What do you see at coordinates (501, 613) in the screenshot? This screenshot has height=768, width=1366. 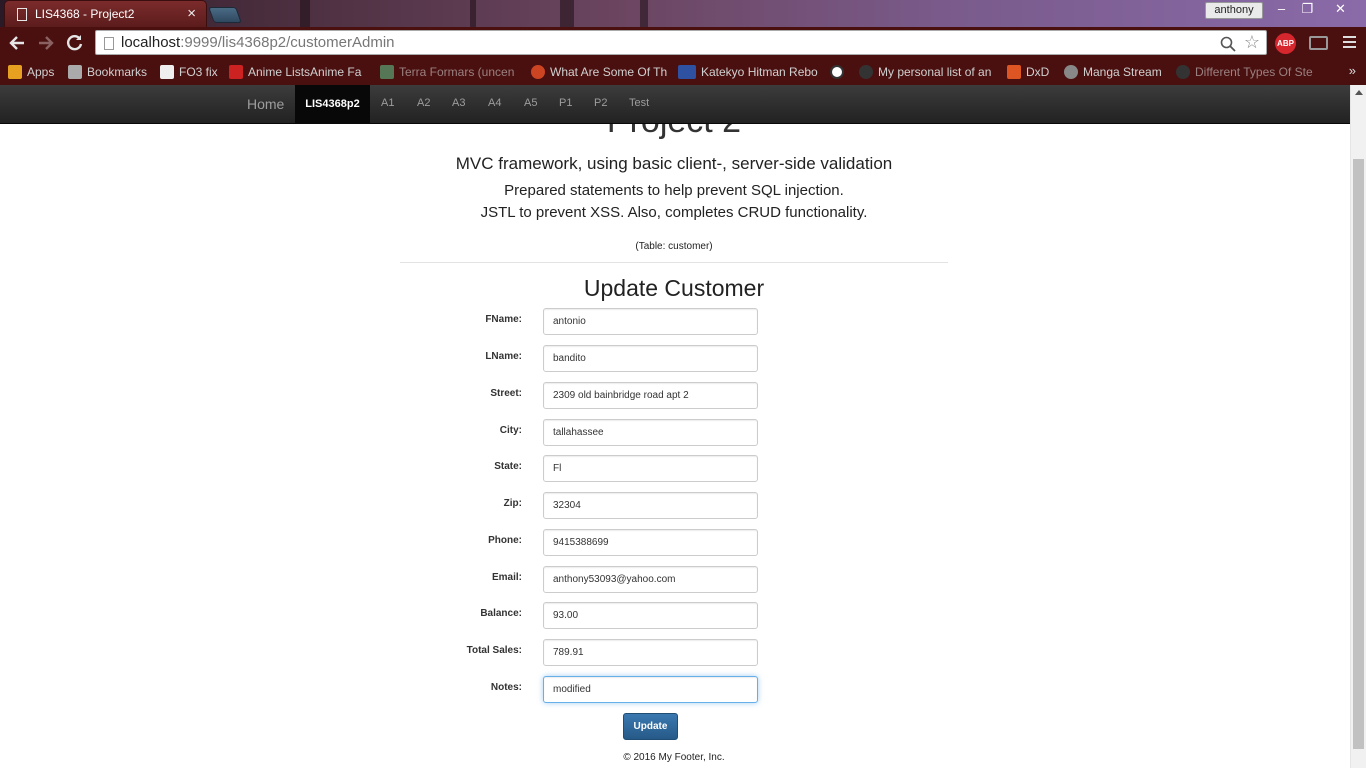 I see `balance-label: Balance:` at bounding box center [501, 613].